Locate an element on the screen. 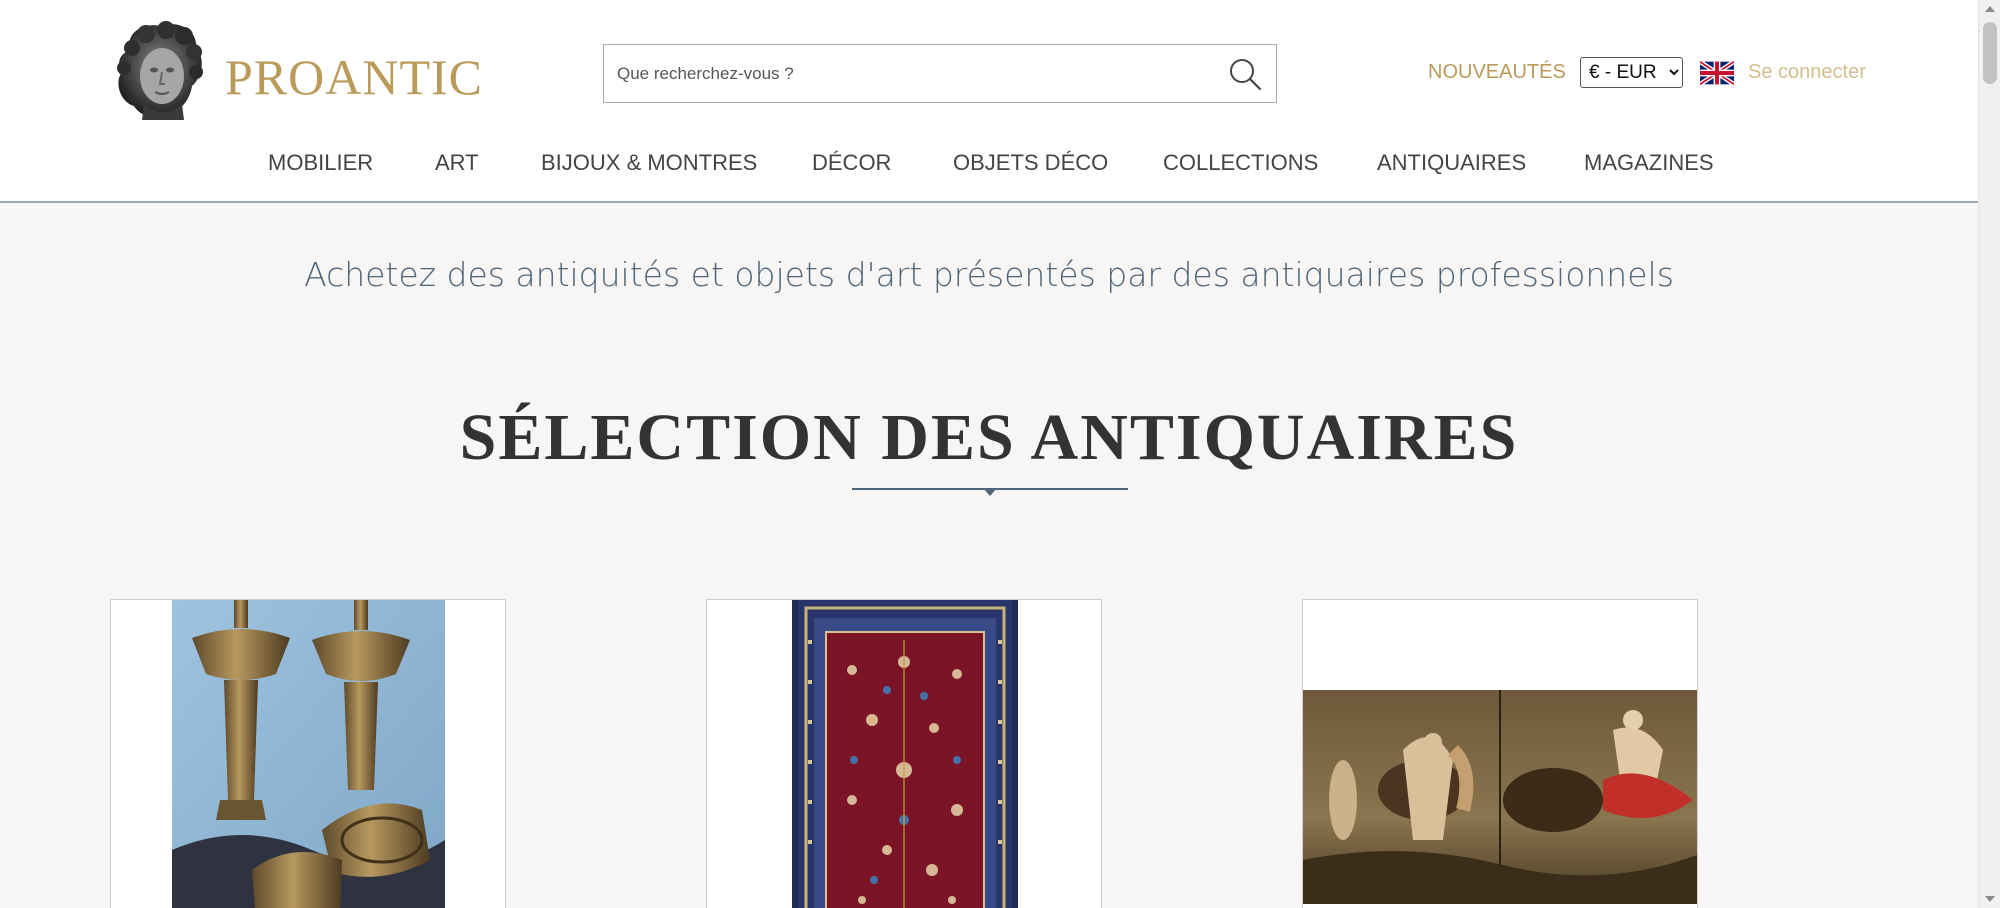 The height and width of the screenshot is (908, 2000). bronze-lamps-image is located at coordinates (308, 754).